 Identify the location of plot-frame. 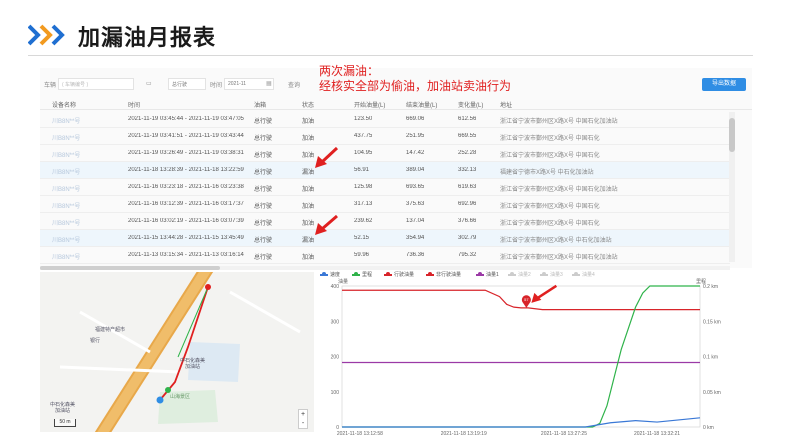
(521, 356).